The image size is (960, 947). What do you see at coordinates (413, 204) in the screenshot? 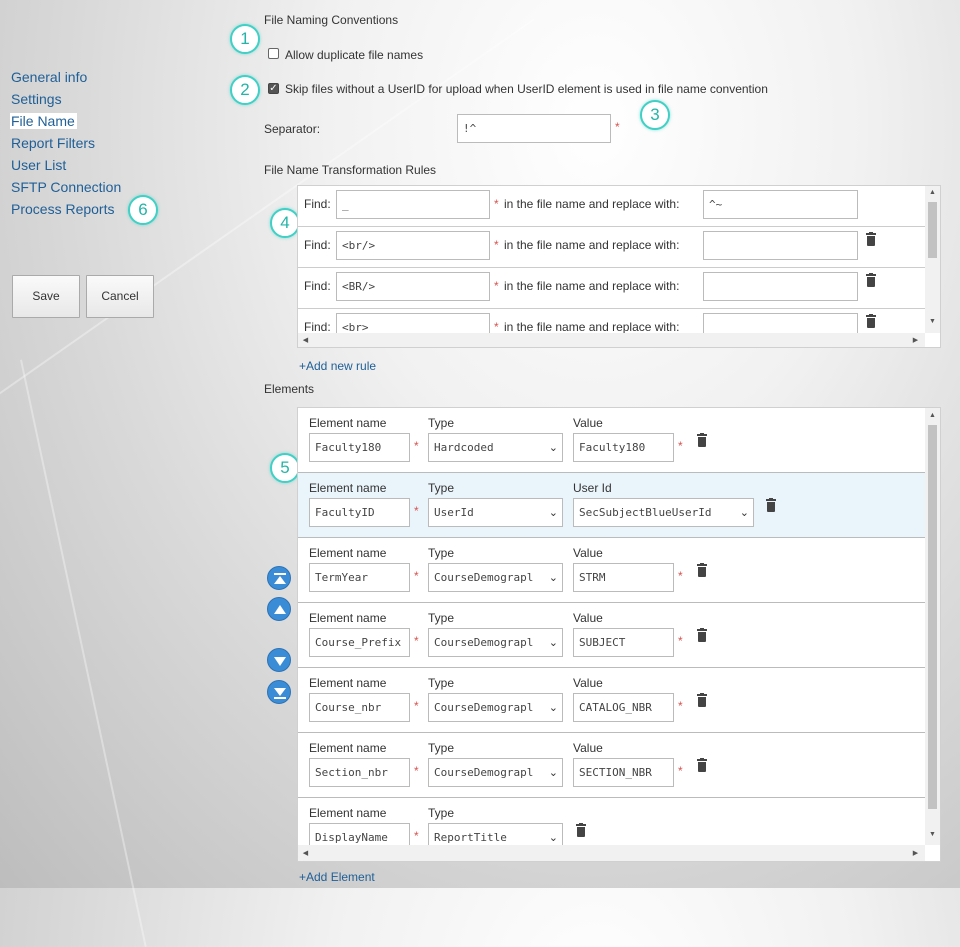
I see `rule-find-input: _` at bounding box center [413, 204].